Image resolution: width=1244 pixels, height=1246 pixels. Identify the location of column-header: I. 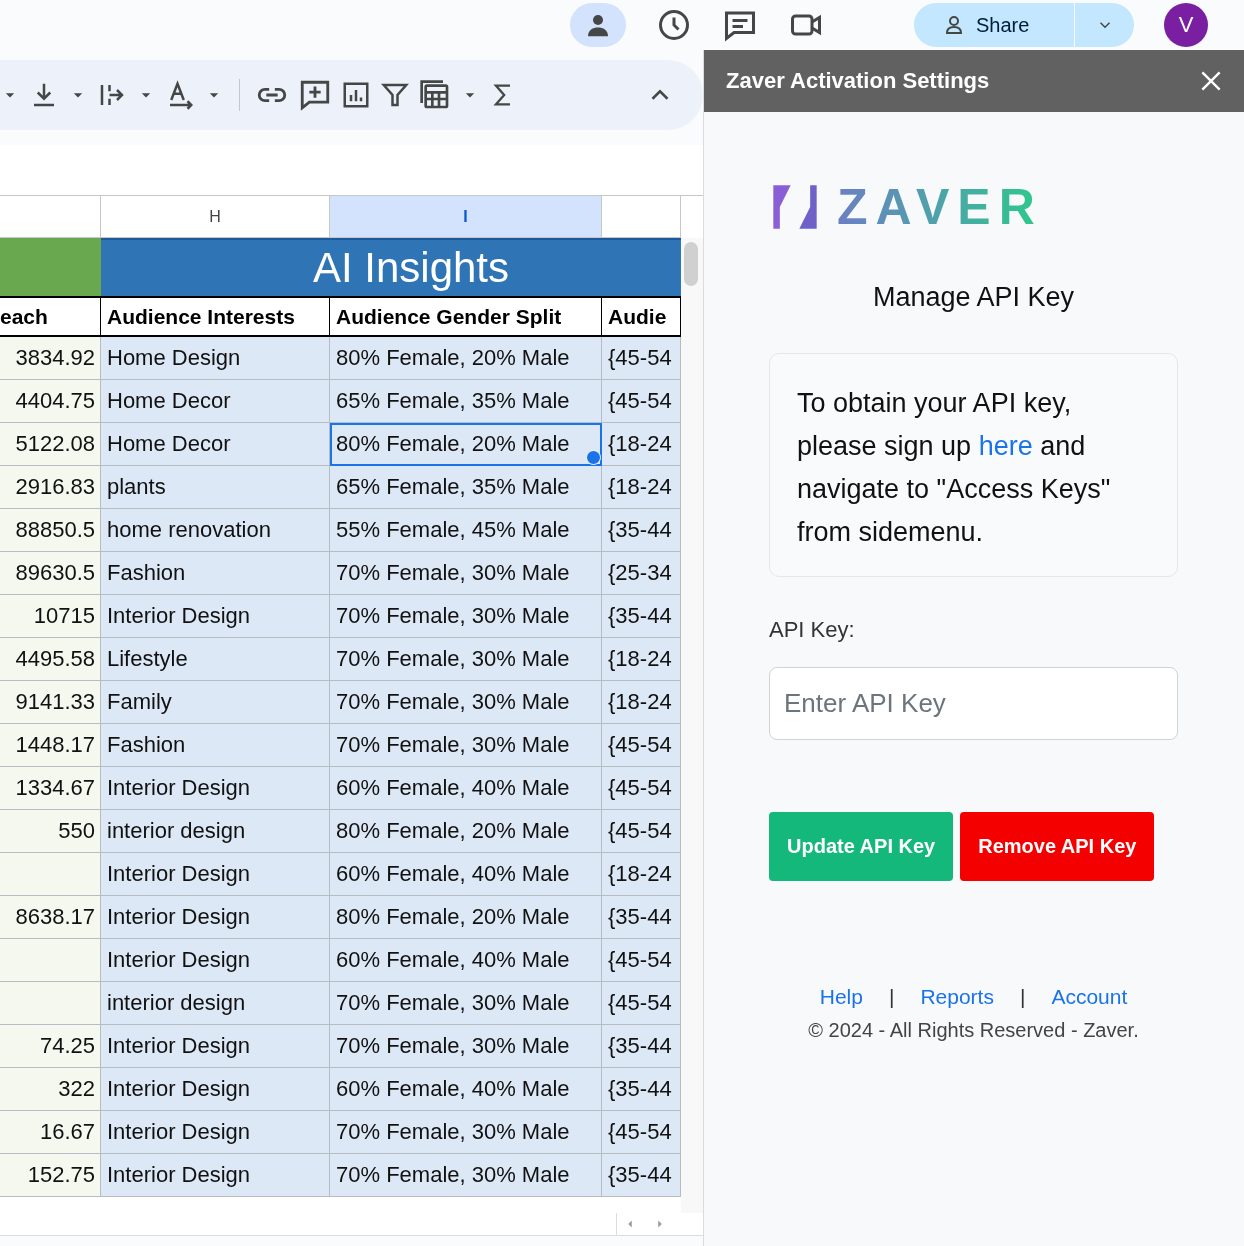
(466, 217).